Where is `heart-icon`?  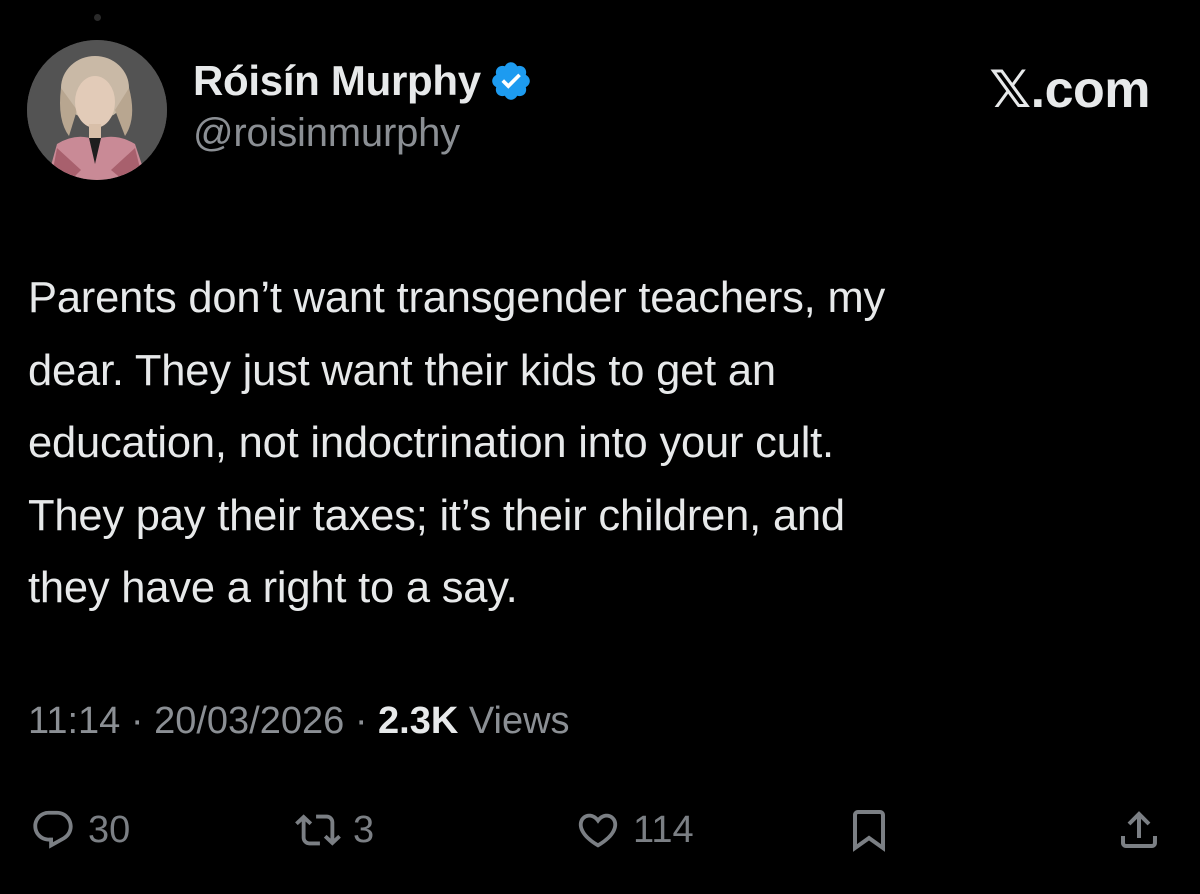 heart-icon is located at coordinates (598, 830).